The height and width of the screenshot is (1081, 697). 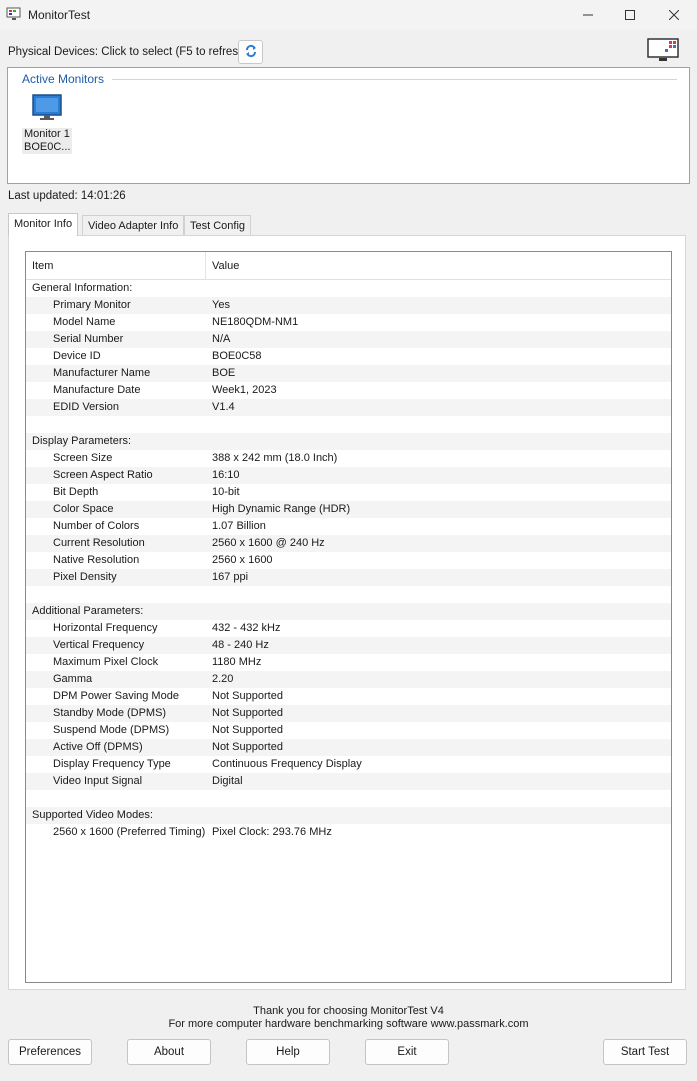 I want to click on active-monitors-header: Active Monitors, so click(x=63, y=79).